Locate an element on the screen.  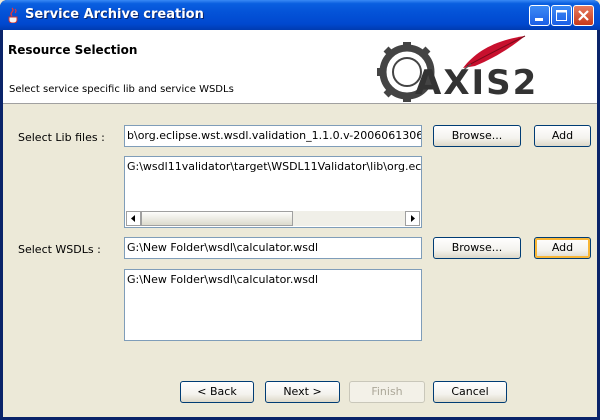
maximize-button is located at coordinates (561, 15).